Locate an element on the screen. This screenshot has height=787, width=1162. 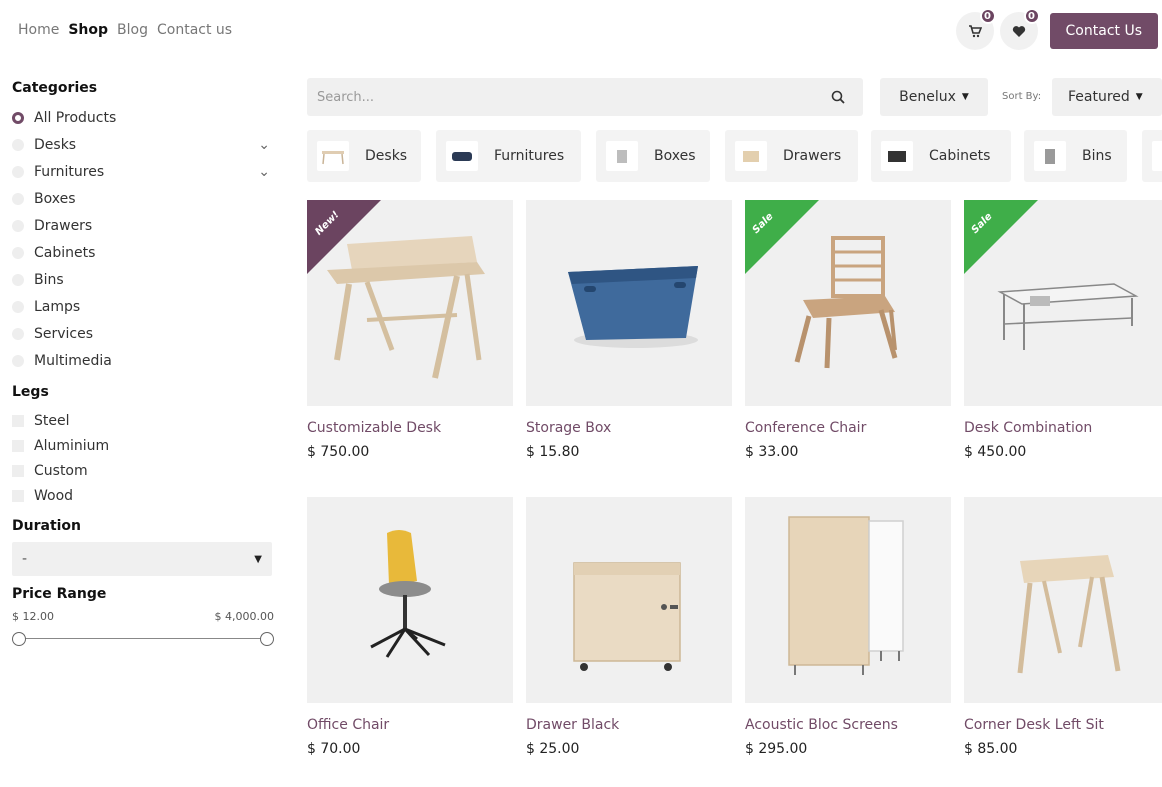
search-icon is located at coordinates (838, 97).